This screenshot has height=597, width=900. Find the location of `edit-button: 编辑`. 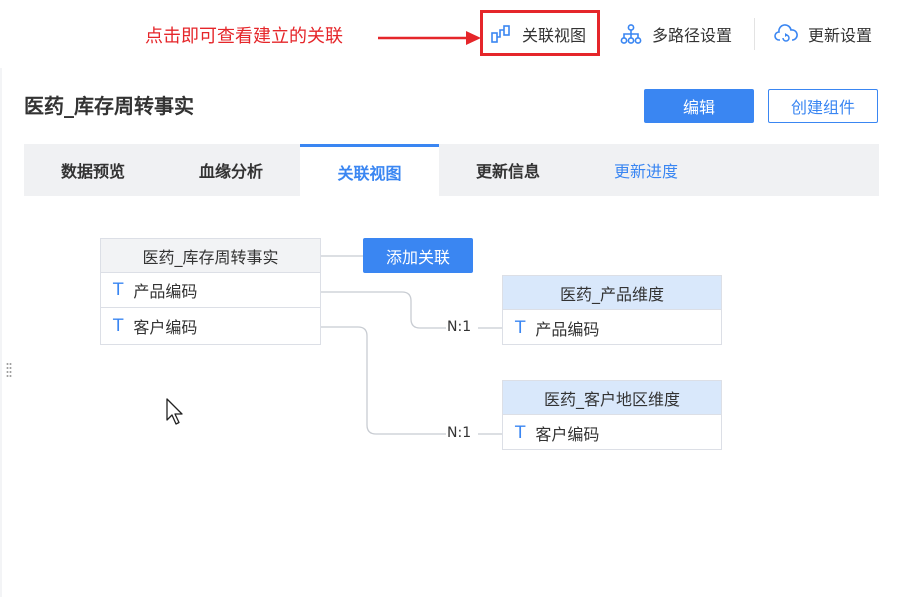

edit-button: 编辑 is located at coordinates (699, 106).